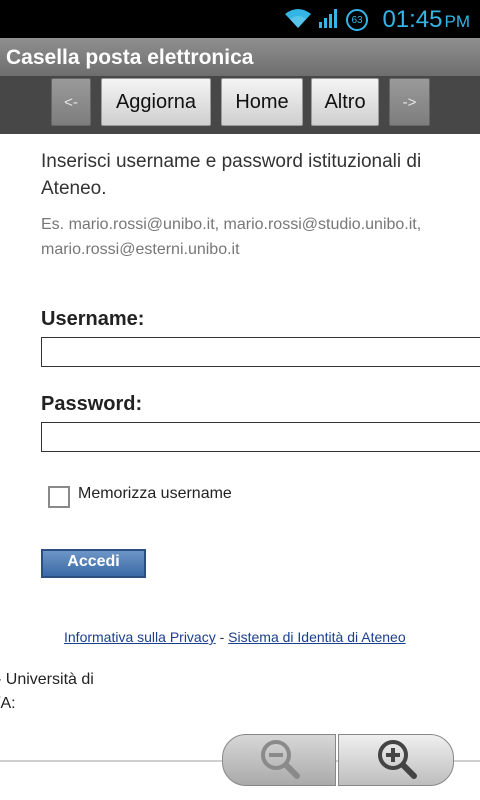  I want to click on zoom-controls, so click(338, 760).